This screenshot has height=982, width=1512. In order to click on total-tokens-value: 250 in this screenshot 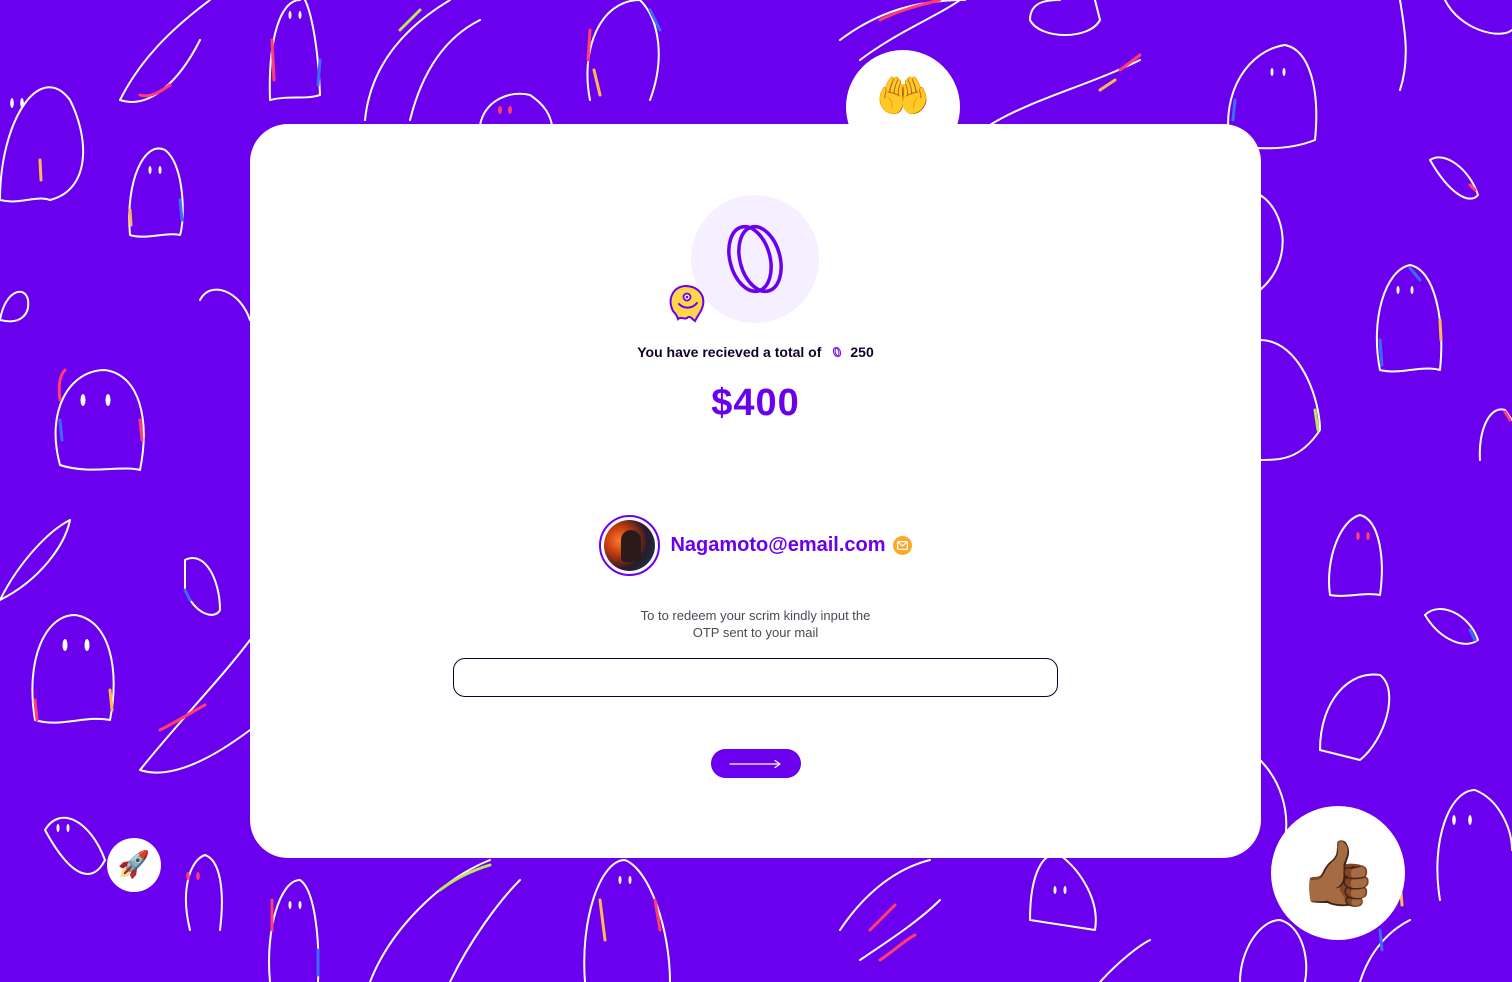, I will do `click(862, 352)`.